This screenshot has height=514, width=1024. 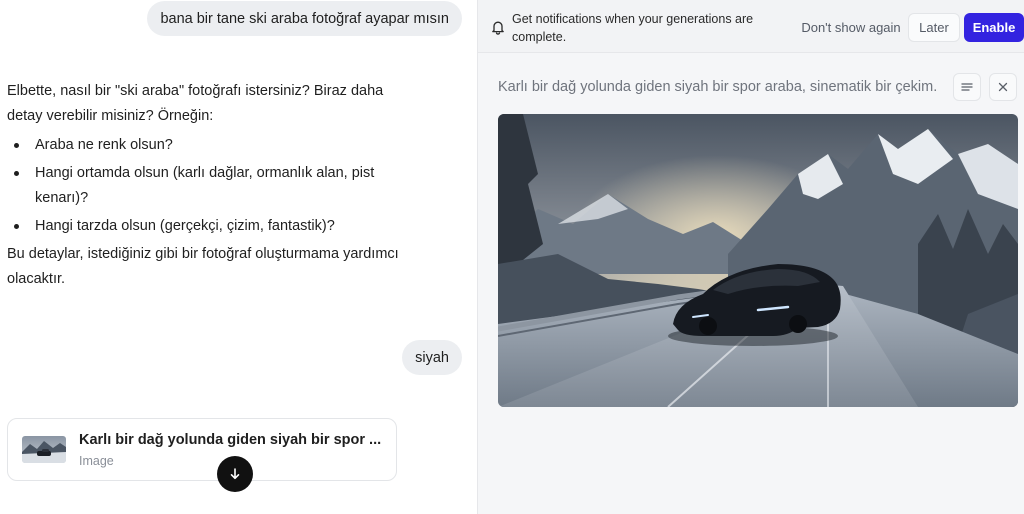 I want to click on image-thumbnail, so click(x=44, y=449).